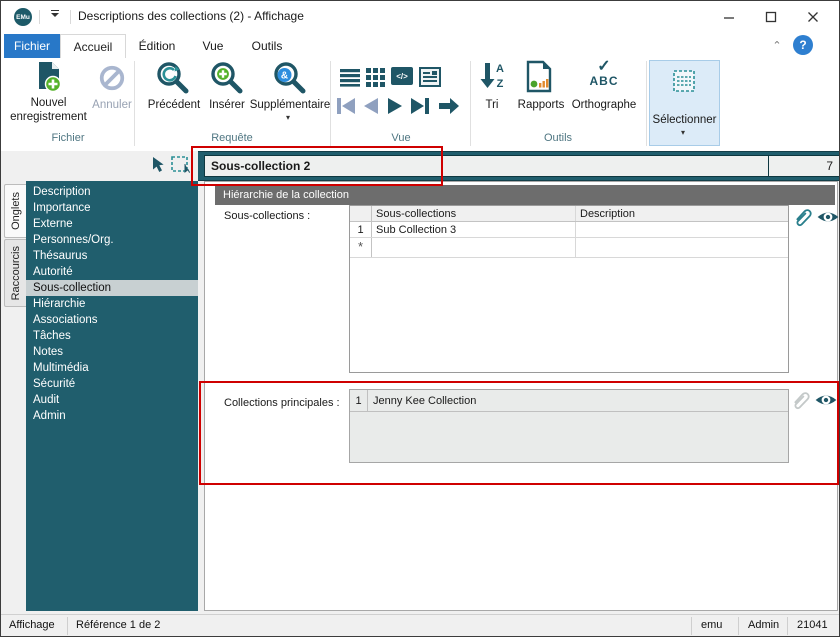 Image resolution: width=840 pixels, height=637 pixels. I want to click on collapse-ribbon-icon: ⌃, so click(777, 45).